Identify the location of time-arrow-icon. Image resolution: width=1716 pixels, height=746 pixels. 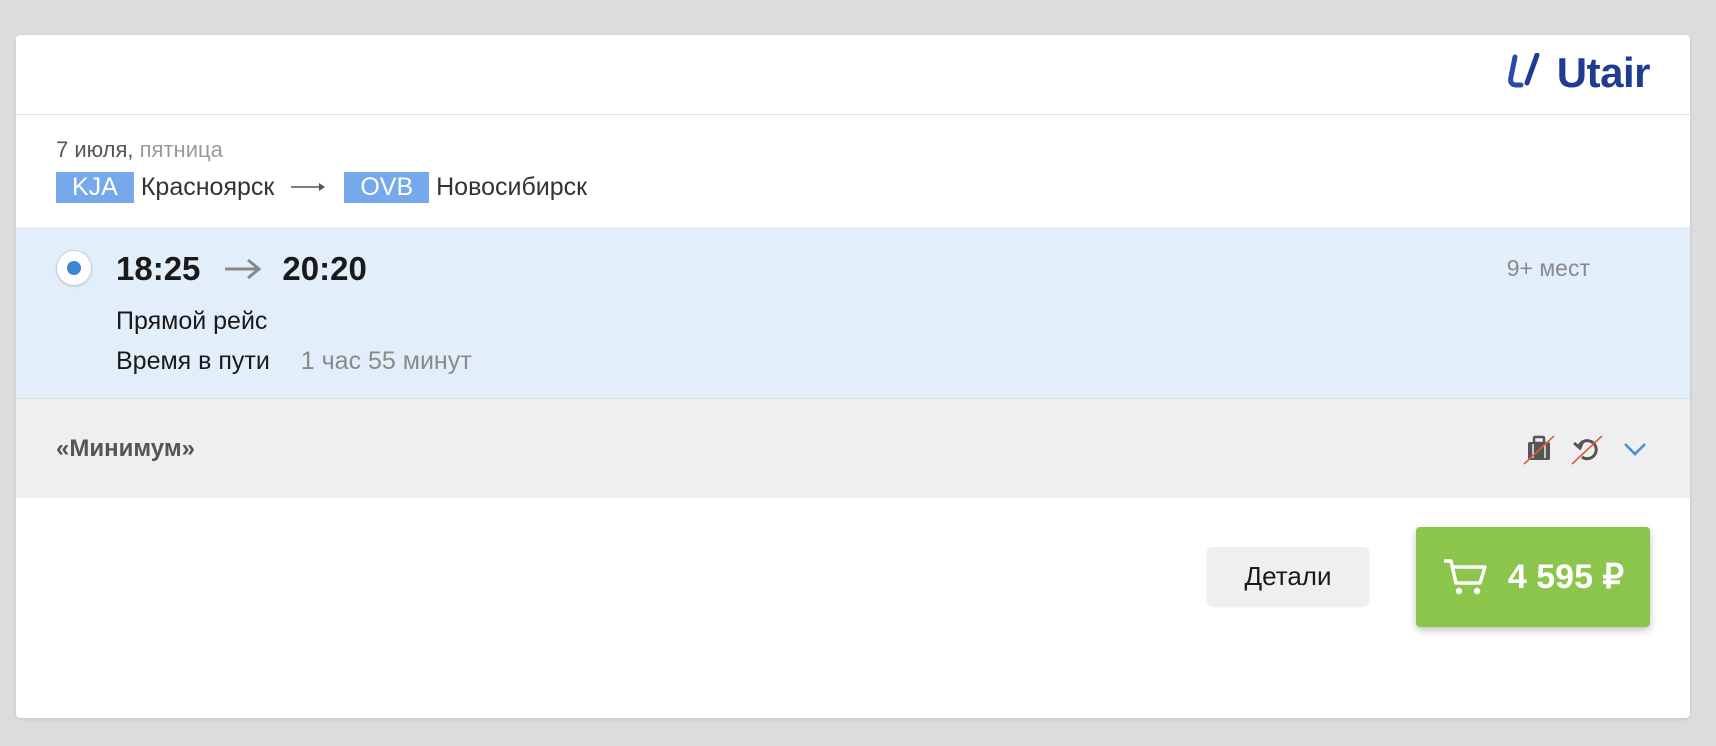
(243, 269).